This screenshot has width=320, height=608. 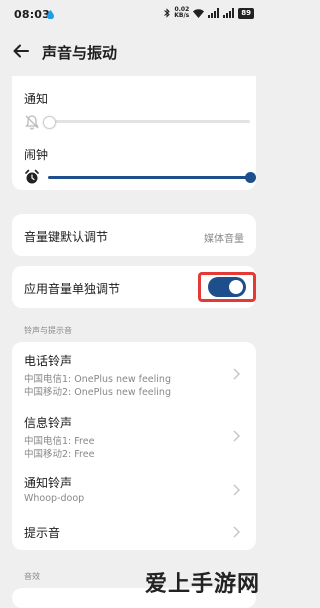 I want to click on network-speed-unit: KB/s, so click(x=182, y=15).